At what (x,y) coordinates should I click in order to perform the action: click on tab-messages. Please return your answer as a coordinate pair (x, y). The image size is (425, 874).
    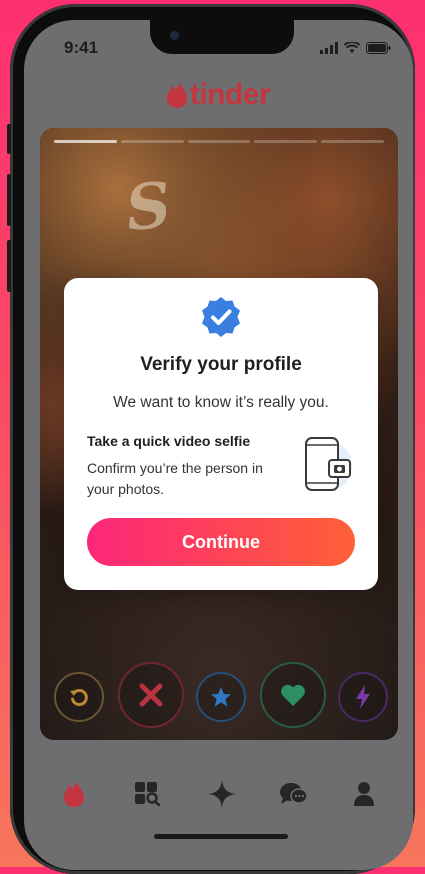
    Looking at the image, I should click on (294, 794).